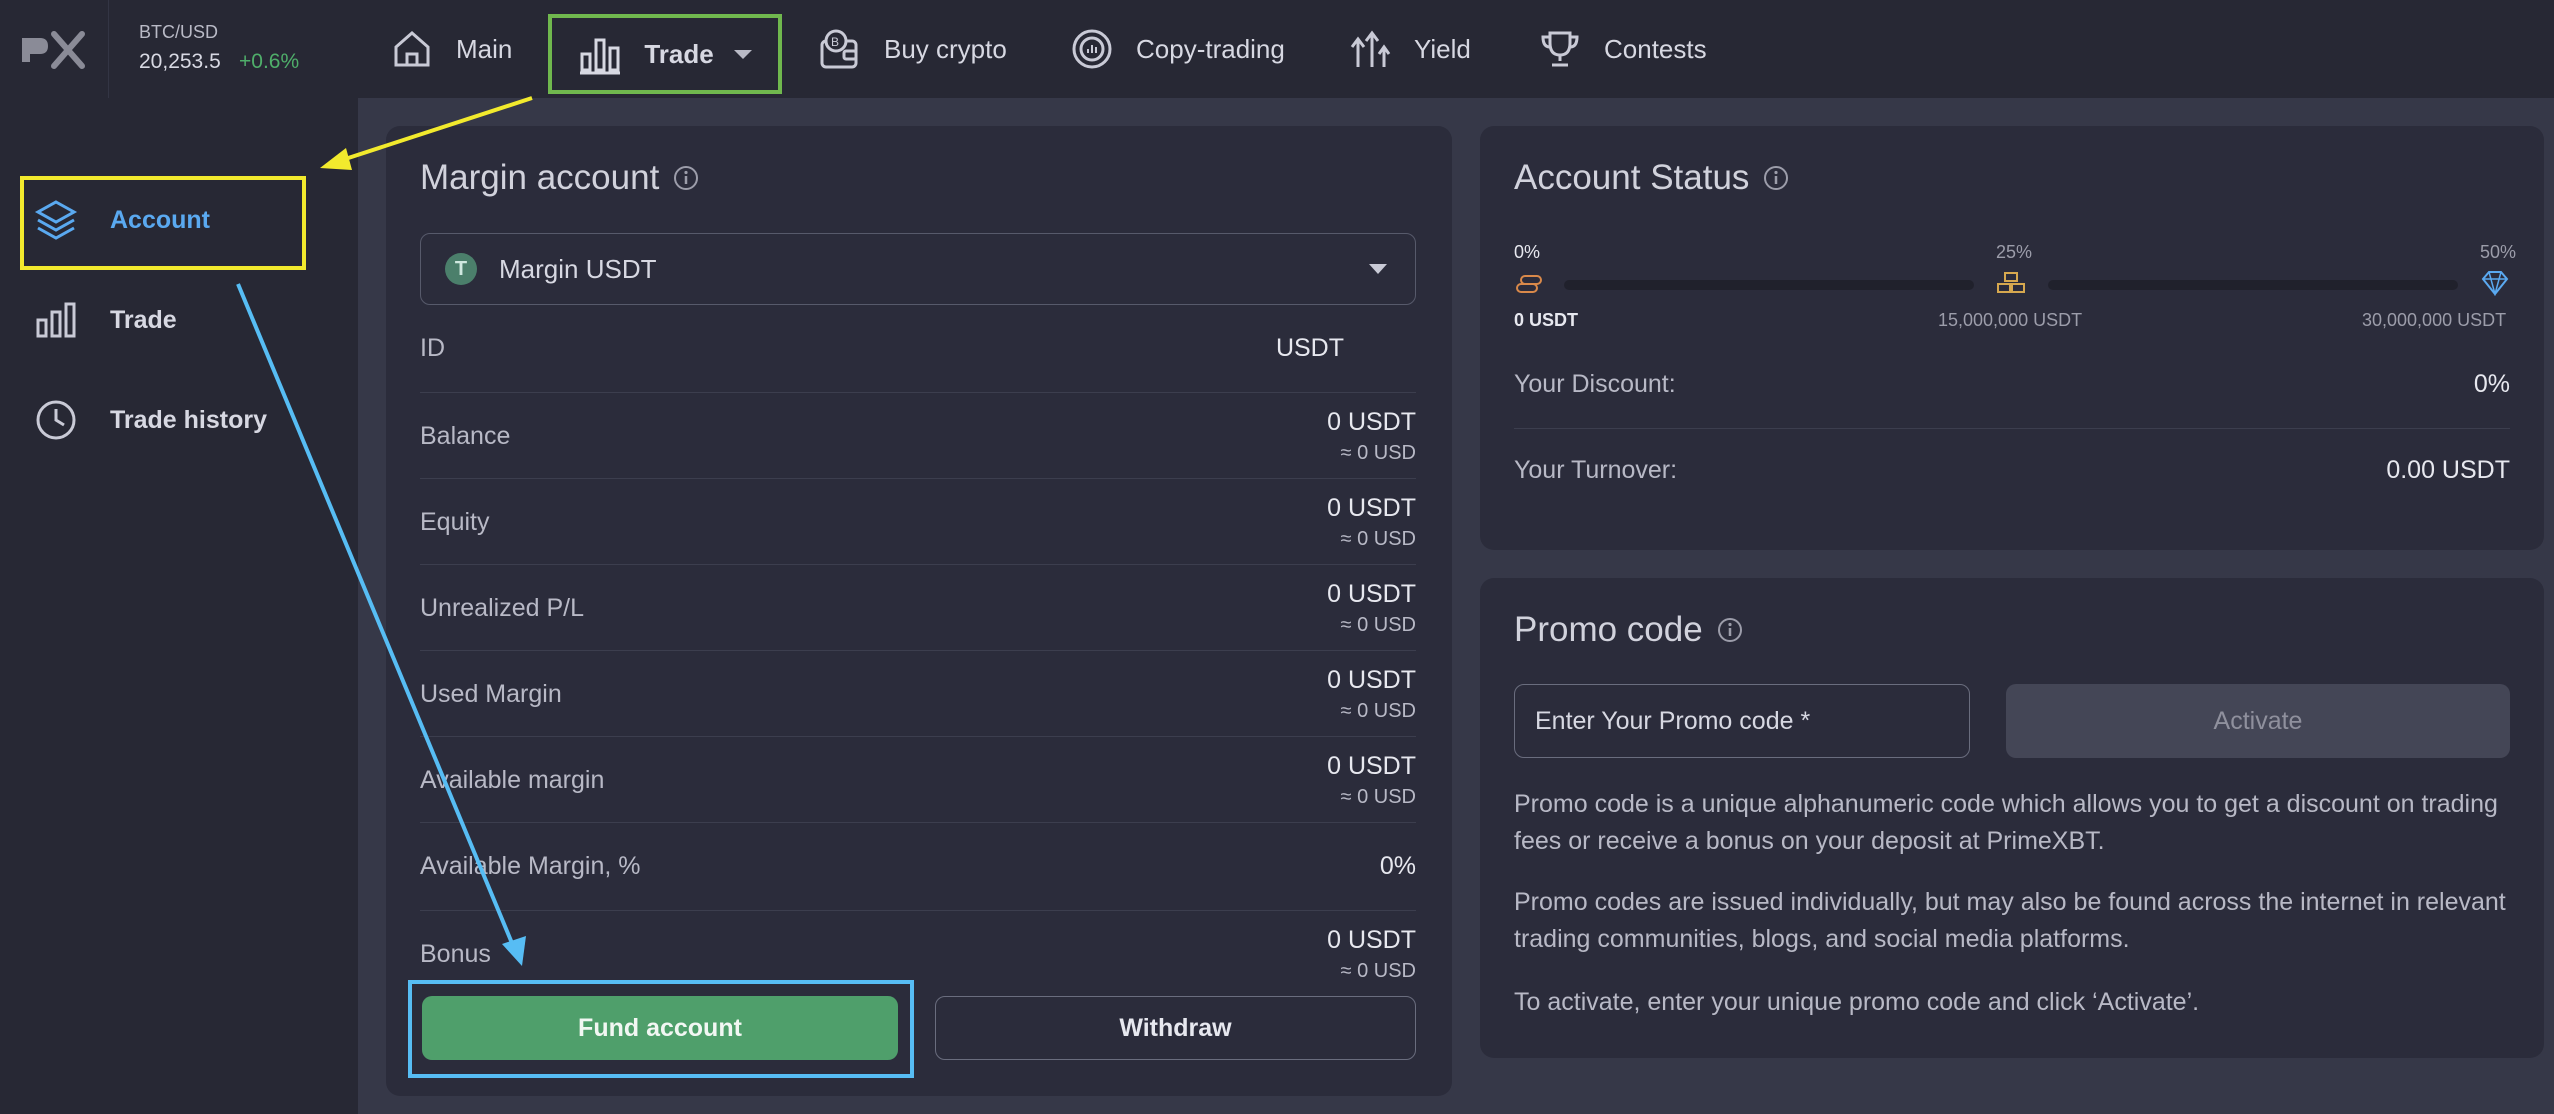 This screenshot has height=1114, width=2554. What do you see at coordinates (2434, 320) in the screenshot?
I see `level-amount: 30,000,000 USDT` at bounding box center [2434, 320].